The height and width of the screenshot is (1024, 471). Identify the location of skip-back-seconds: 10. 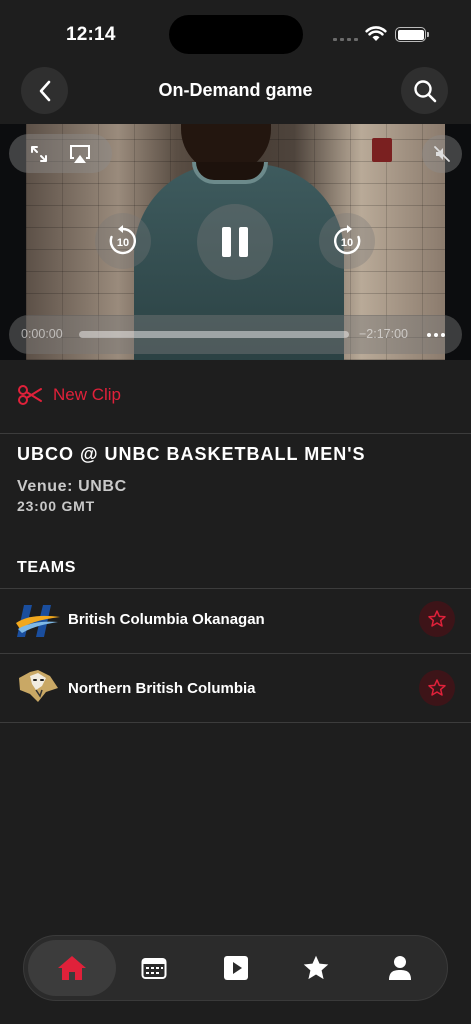
(123, 243).